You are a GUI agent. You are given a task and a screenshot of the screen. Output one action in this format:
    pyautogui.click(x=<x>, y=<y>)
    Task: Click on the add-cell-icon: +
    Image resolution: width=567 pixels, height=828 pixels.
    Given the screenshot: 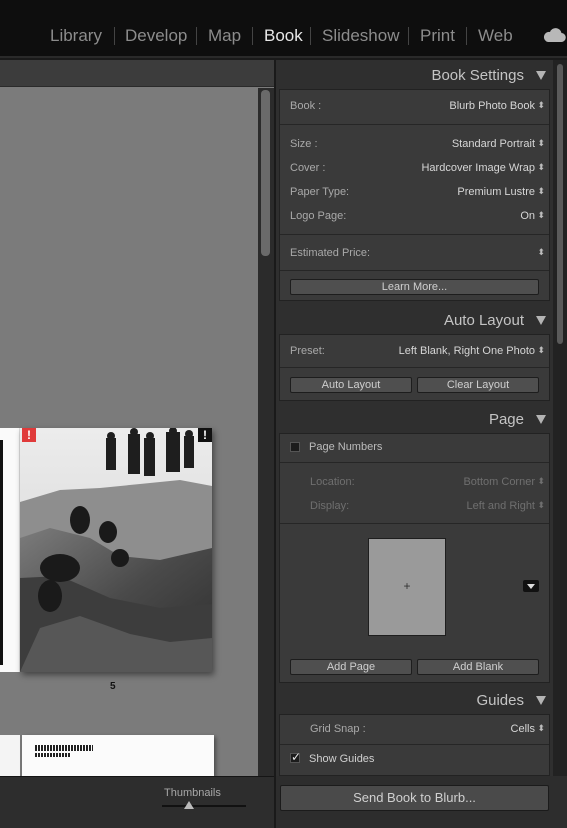 What is the action you would take?
    pyautogui.click(x=407, y=586)
    